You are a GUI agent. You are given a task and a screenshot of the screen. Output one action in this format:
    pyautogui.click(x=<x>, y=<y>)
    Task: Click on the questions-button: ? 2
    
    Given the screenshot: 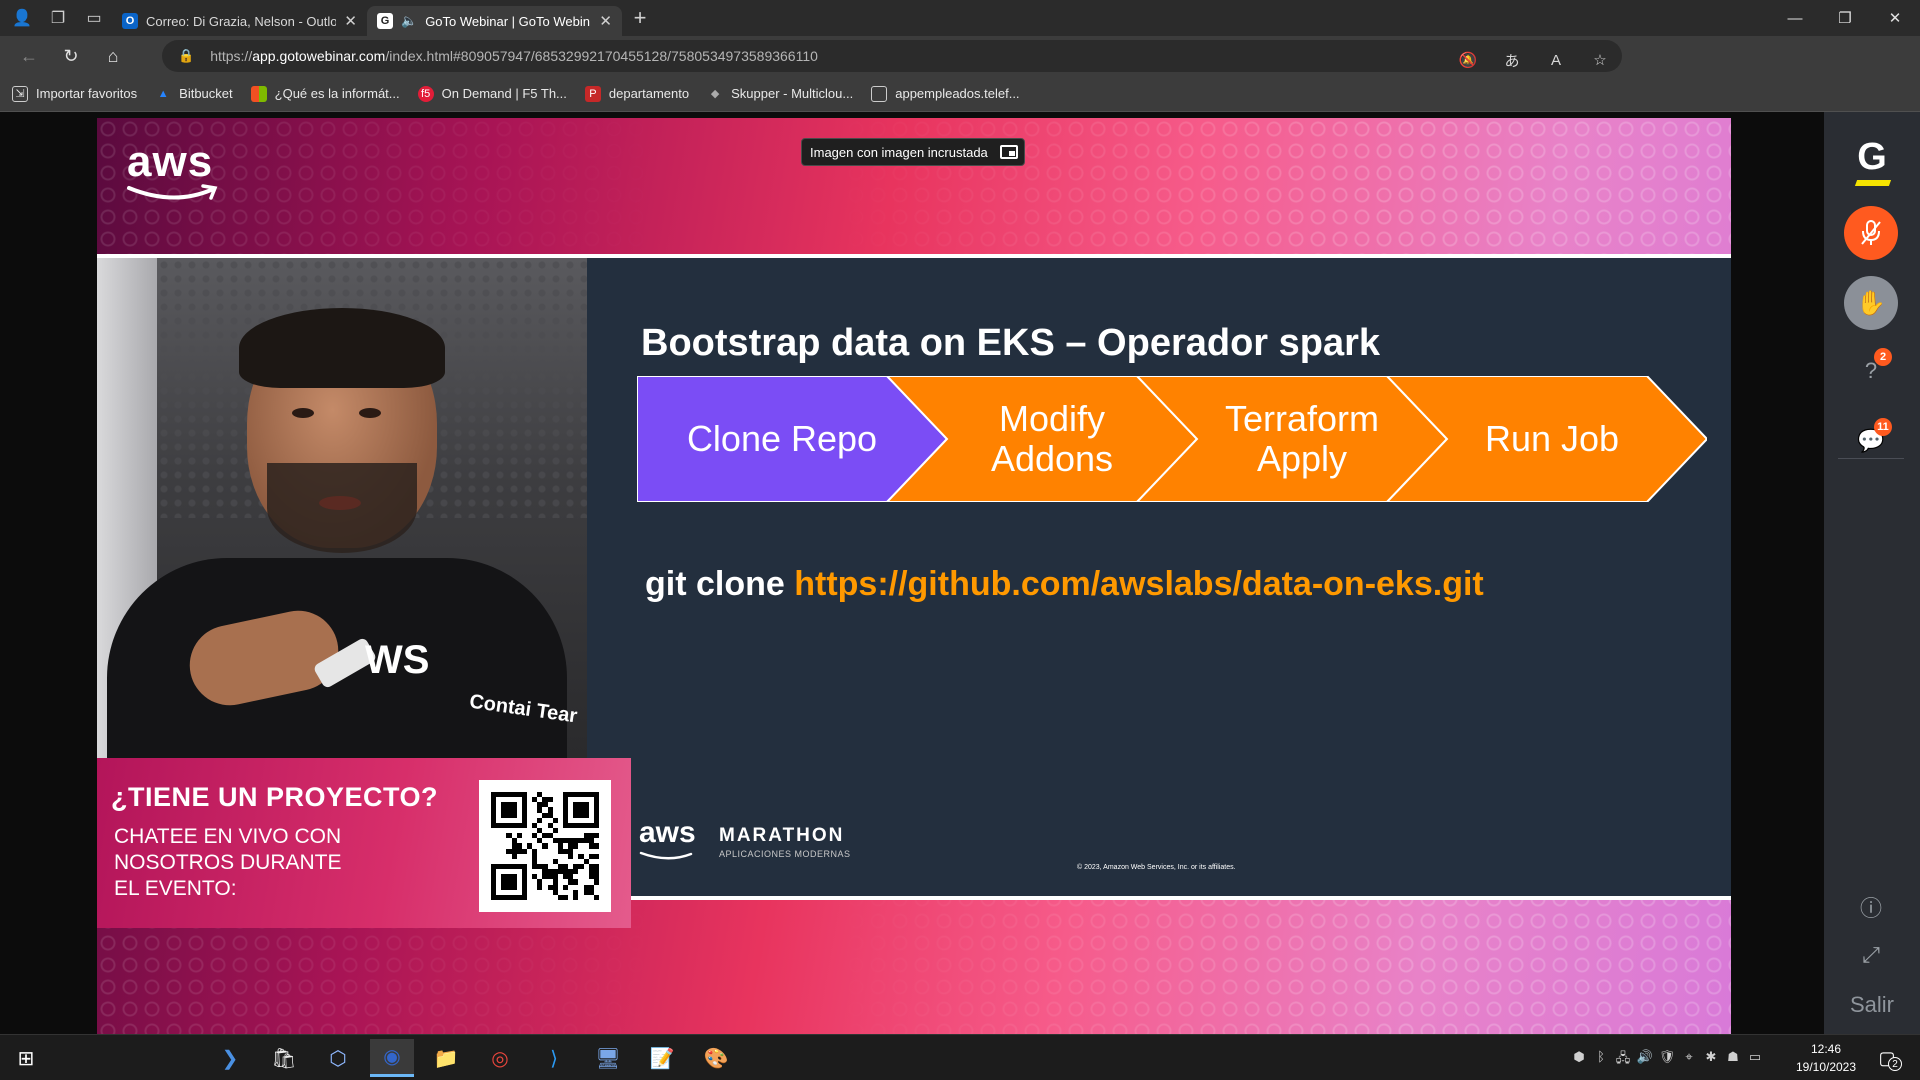 What is the action you would take?
    pyautogui.click(x=1874, y=367)
    